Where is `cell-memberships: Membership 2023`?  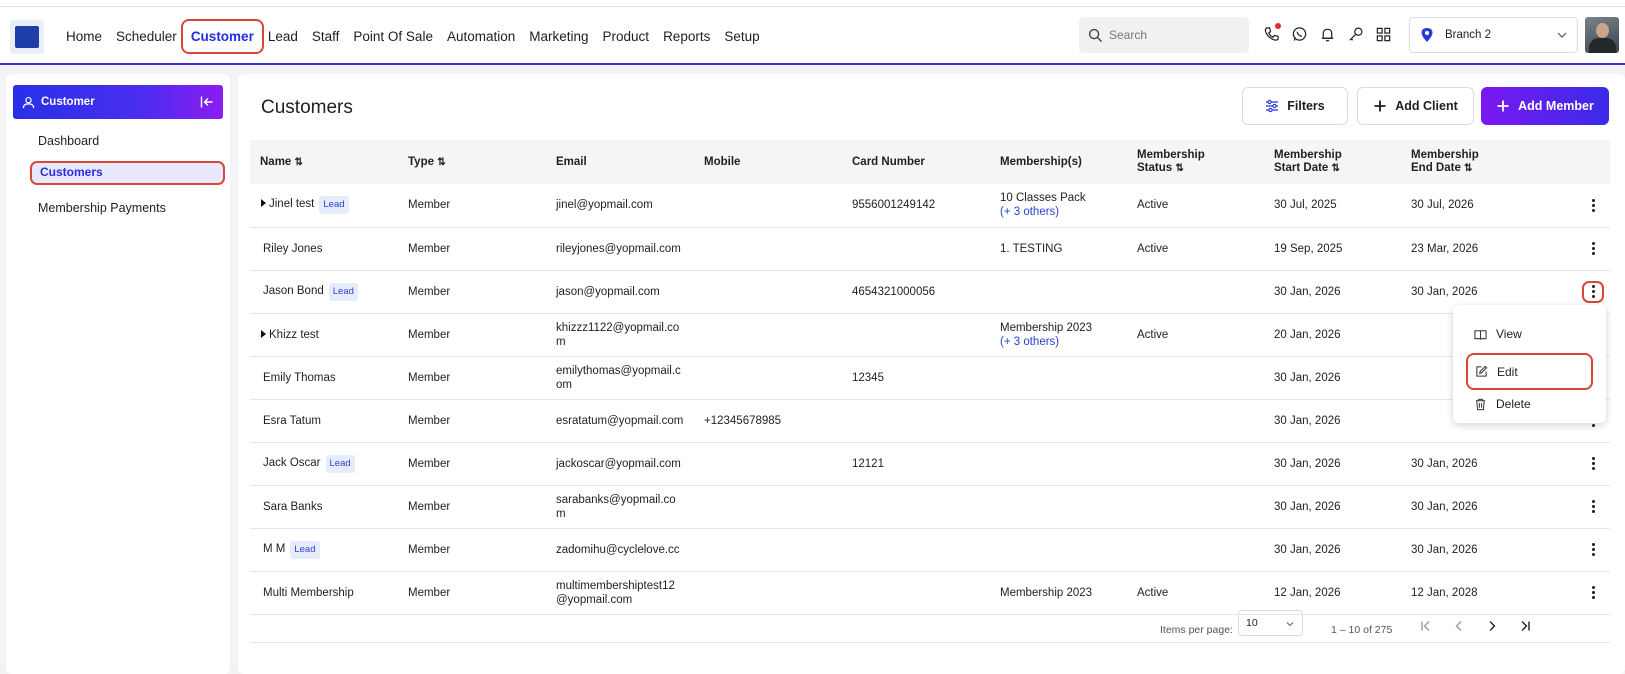 cell-memberships: Membership 2023 is located at coordinates (1058, 593).